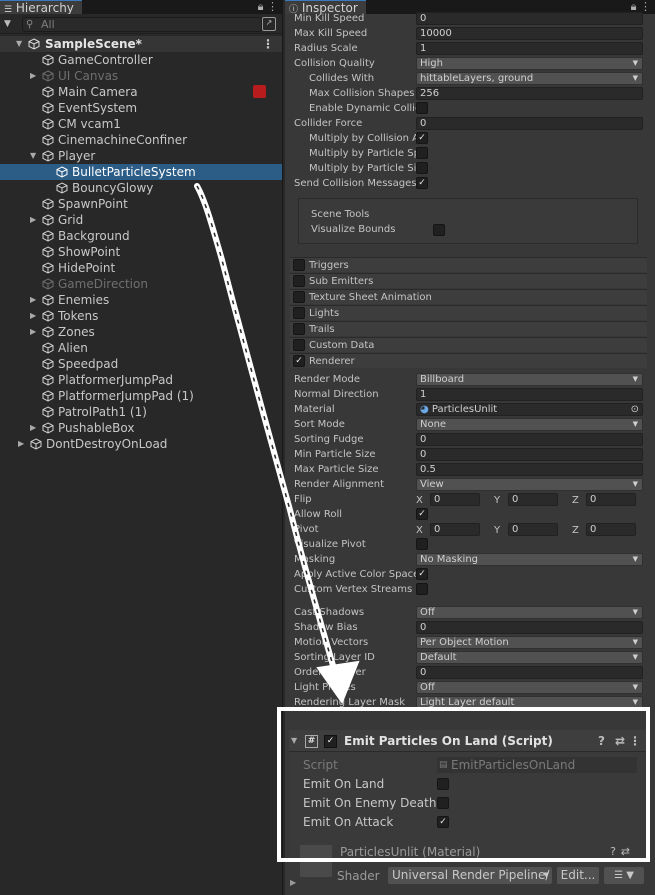 This screenshot has height=895, width=655. Describe the element at coordinates (338, 682) in the screenshot. I see `annotation-arrowhead` at that location.